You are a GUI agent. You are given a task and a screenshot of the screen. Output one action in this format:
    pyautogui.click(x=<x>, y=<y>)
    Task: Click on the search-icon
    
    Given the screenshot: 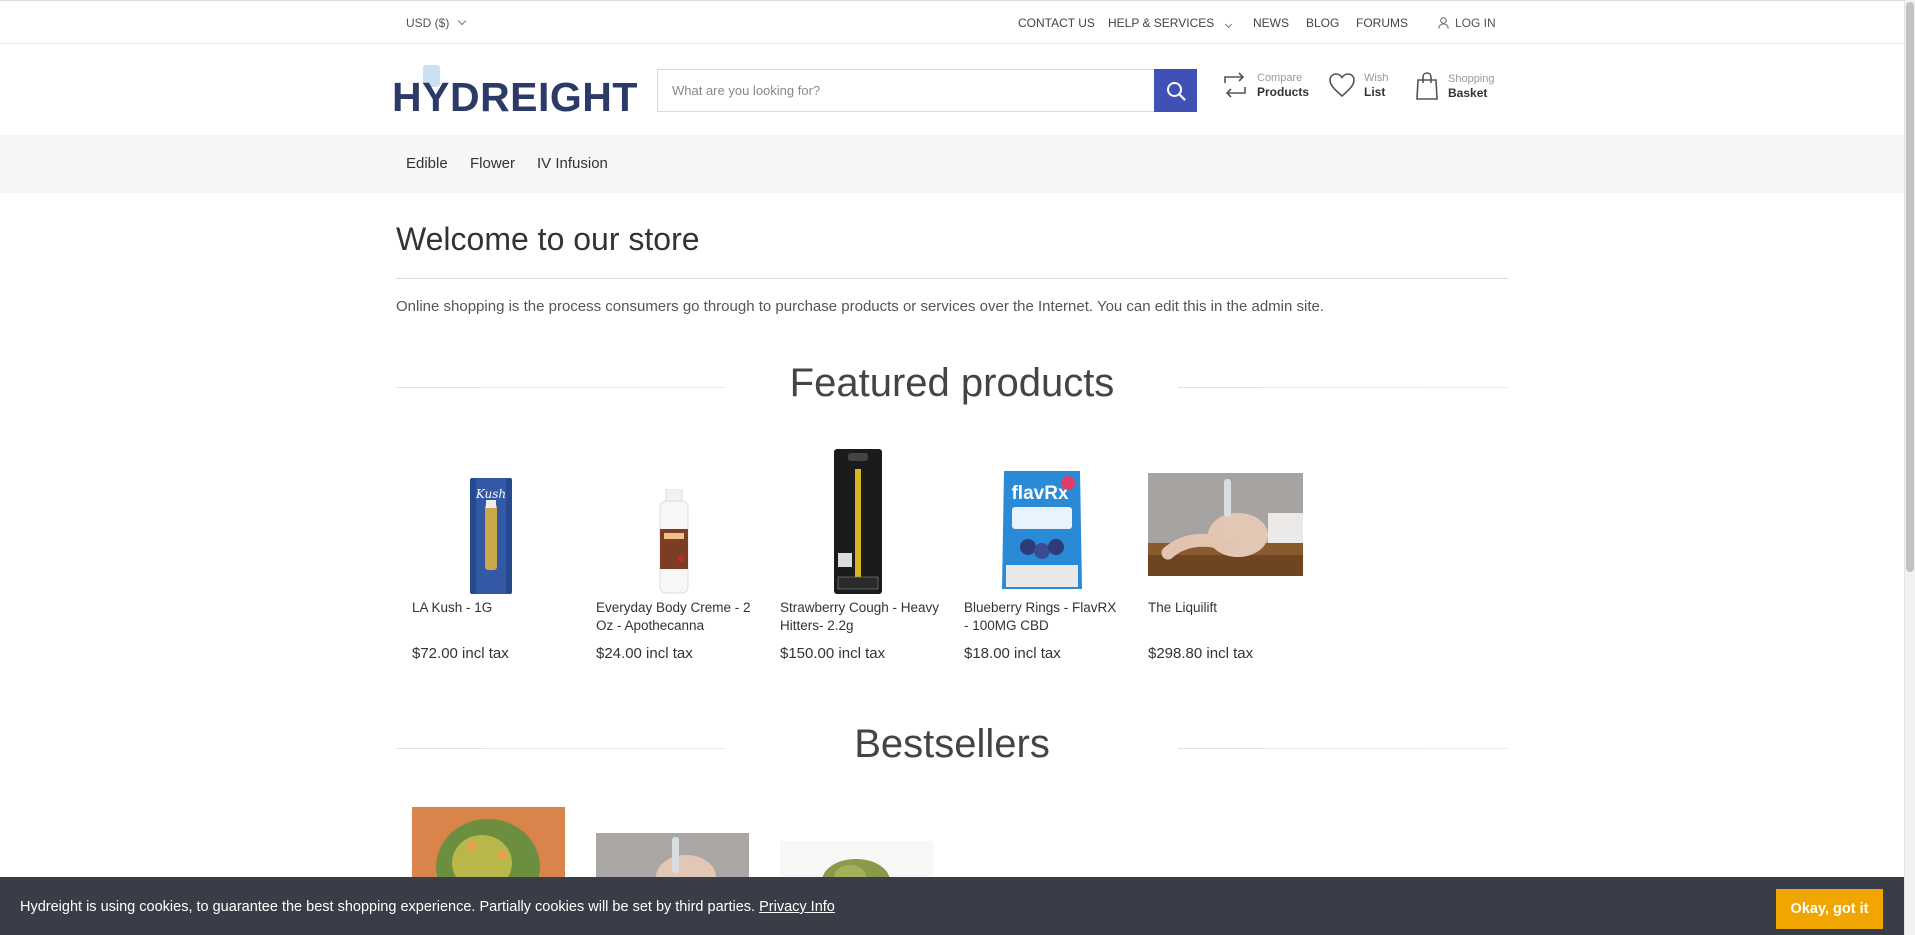 What is the action you would take?
    pyautogui.click(x=1176, y=91)
    